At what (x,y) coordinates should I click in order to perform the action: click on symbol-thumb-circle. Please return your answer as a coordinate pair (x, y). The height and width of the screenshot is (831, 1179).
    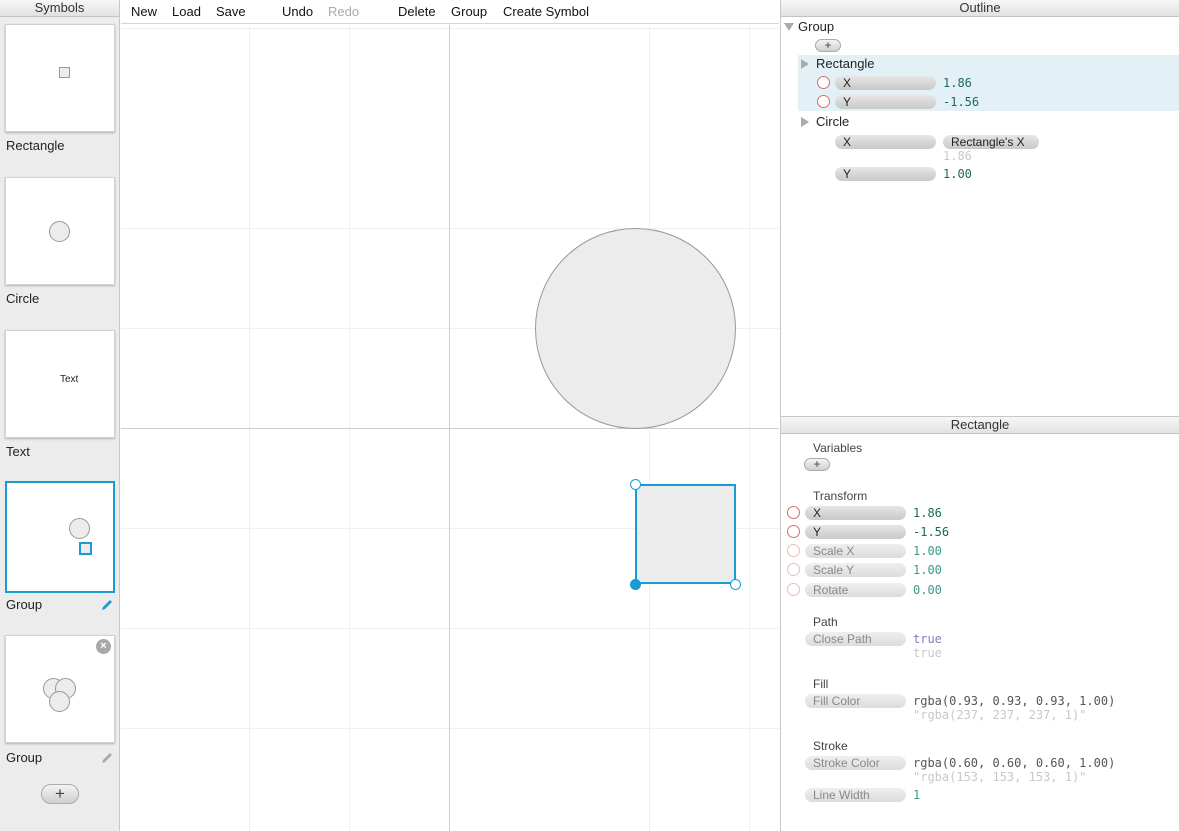
    Looking at the image, I should click on (60, 231).